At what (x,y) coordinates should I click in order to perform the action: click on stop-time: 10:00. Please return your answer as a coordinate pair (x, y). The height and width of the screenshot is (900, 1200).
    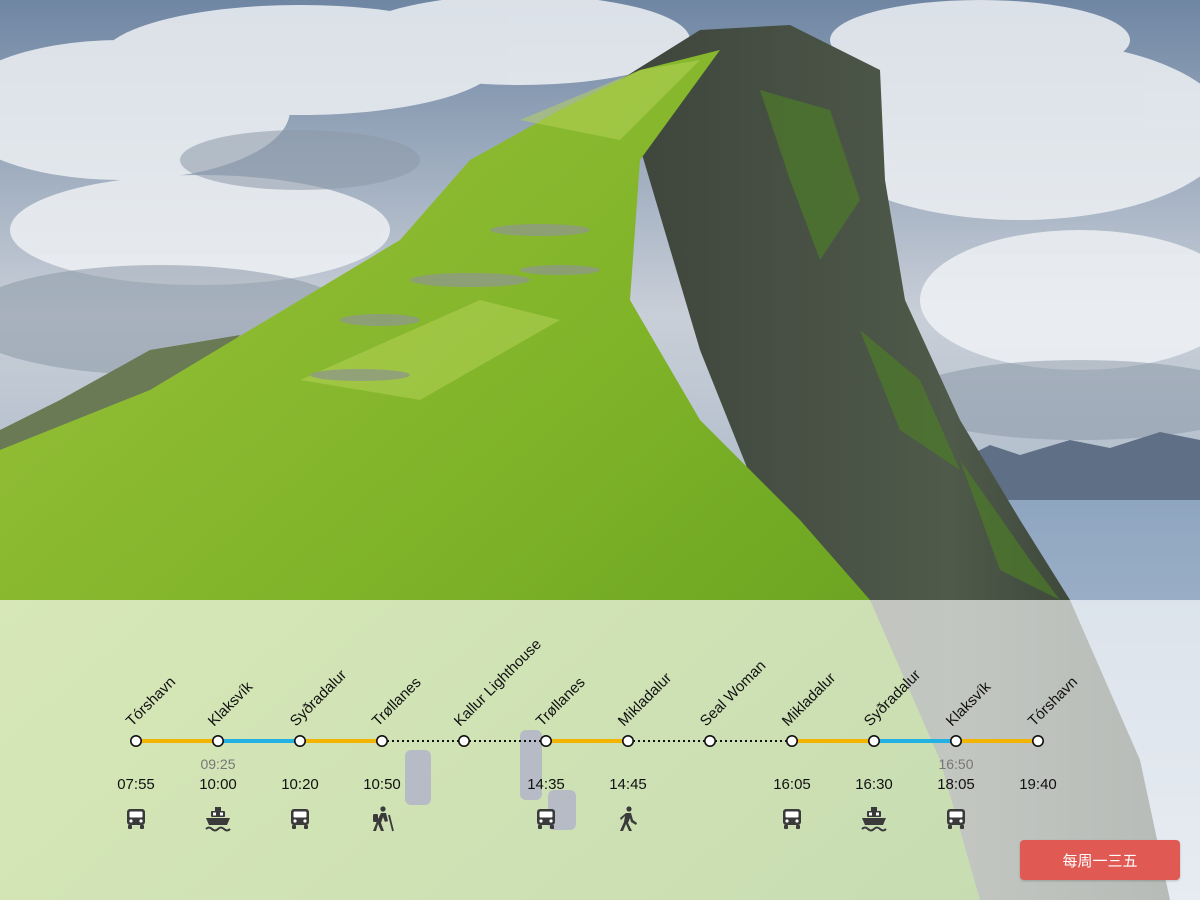
    Looking at the image, I should click on (218, 784).